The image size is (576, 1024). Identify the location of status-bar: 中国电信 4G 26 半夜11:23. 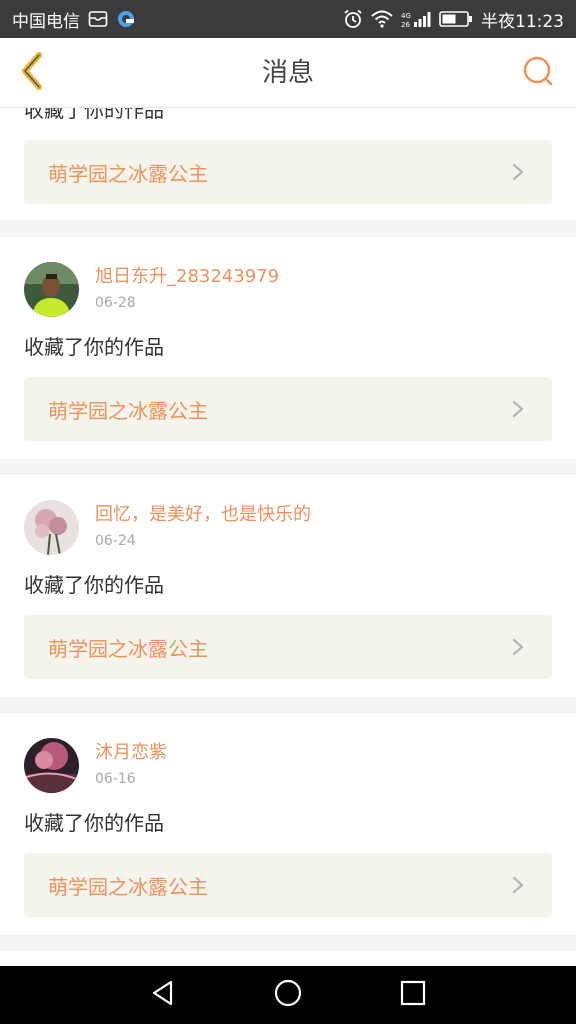
(288, 19).